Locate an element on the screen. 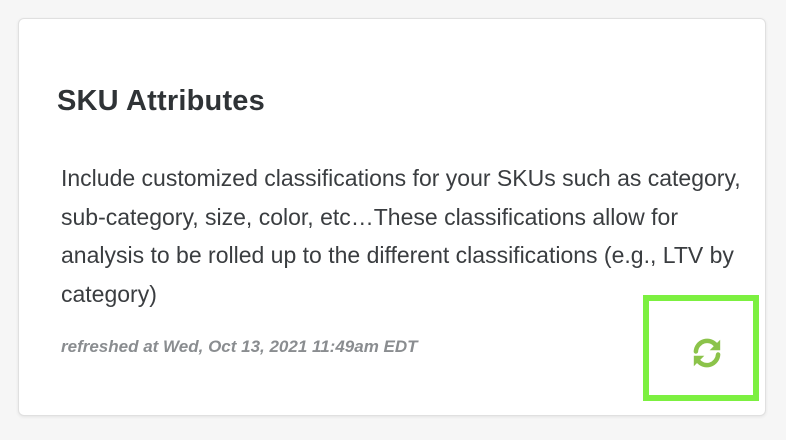 The width and height of the screenshot is (786, 440). refresh-button is located at coordinates (707, 353).